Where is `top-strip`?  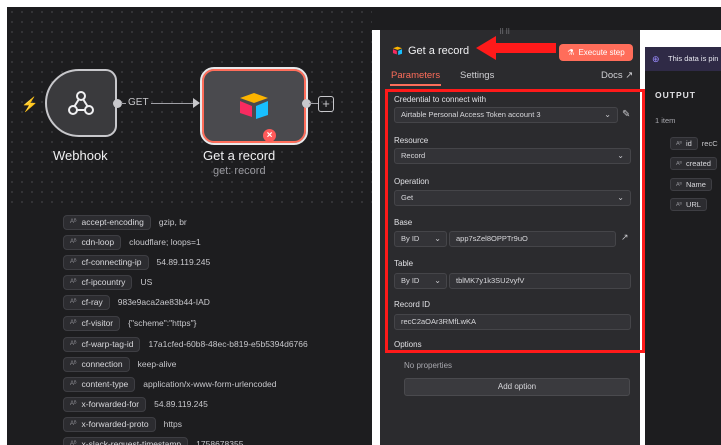
top-strip is located at coordinates (546, 18).